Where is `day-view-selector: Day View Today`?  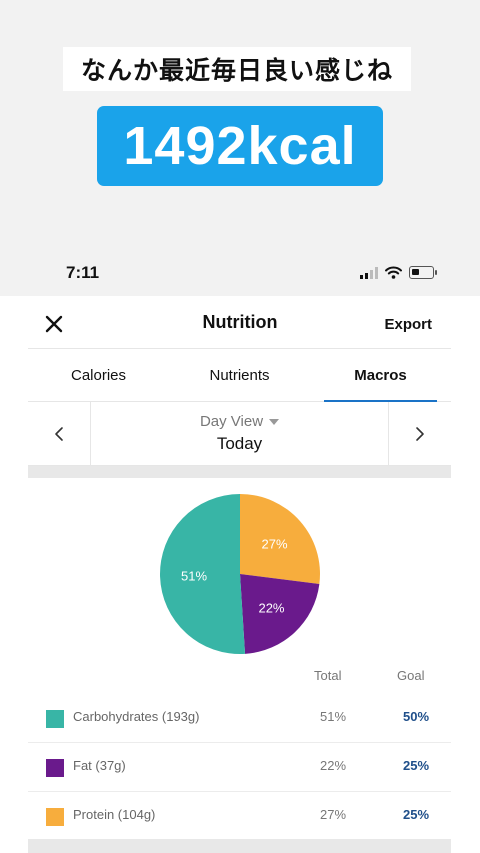 day-view-selector: Day View Today is located at coordinates (239, 433).